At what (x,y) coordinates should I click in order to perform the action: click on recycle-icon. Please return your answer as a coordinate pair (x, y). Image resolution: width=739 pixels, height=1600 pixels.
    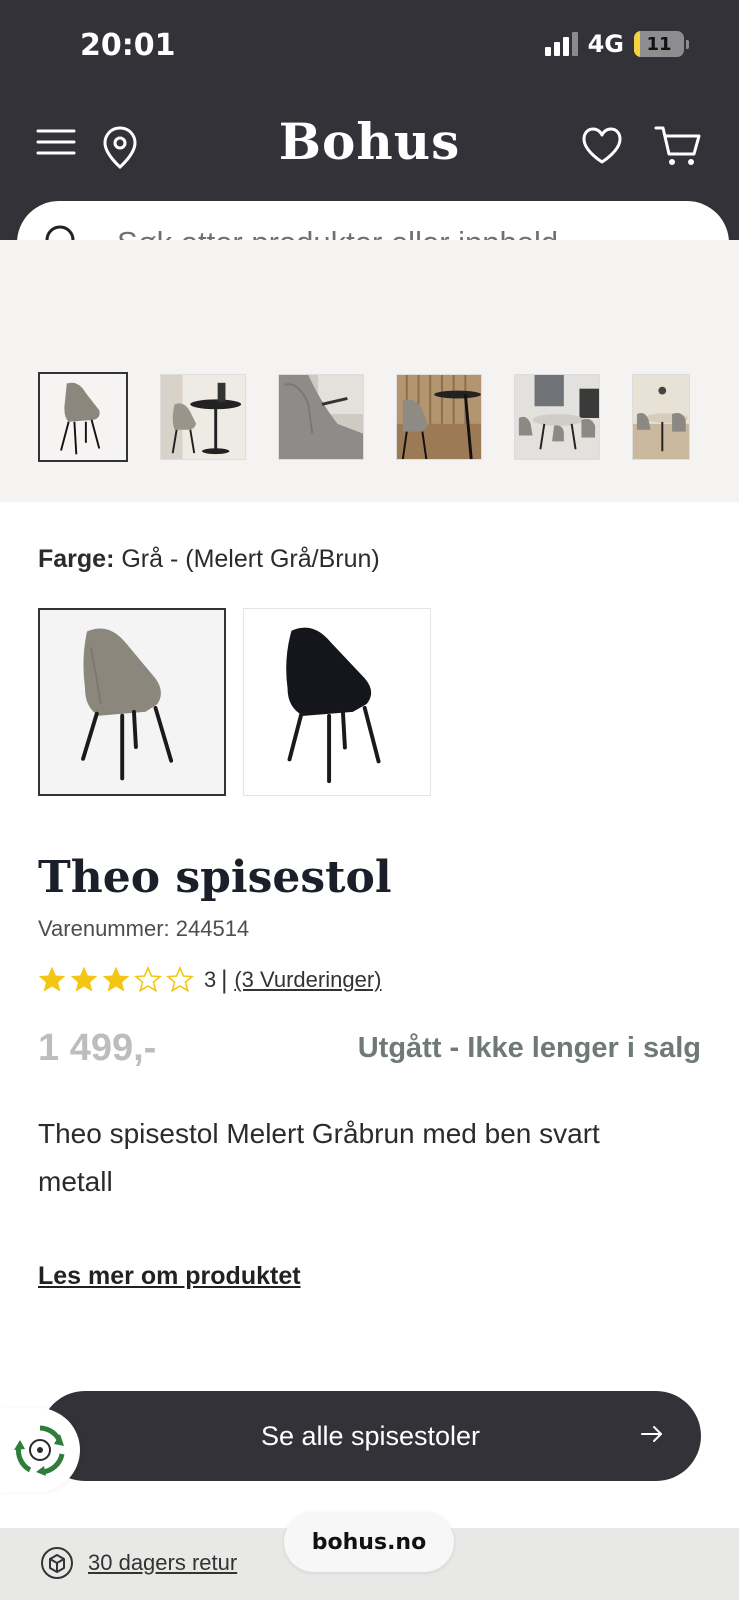
    Looking at the image, I should click on (39, 1450).